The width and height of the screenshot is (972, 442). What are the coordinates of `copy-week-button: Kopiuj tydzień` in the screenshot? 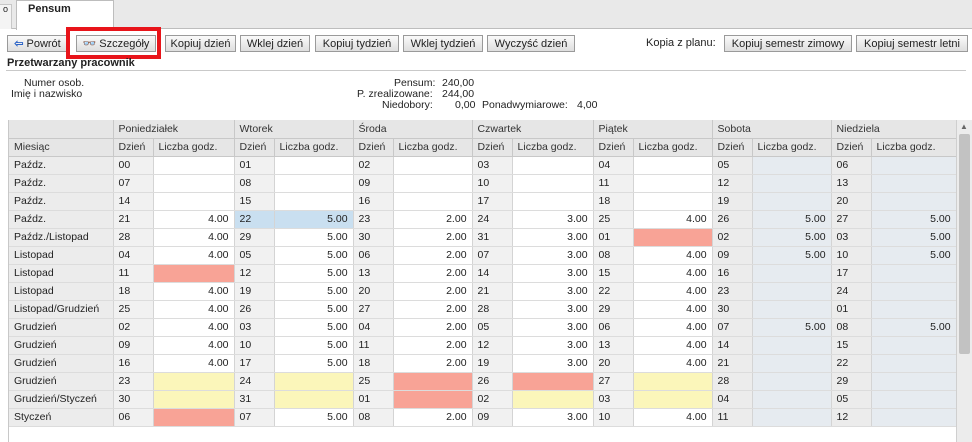 It's located at (357, 43).